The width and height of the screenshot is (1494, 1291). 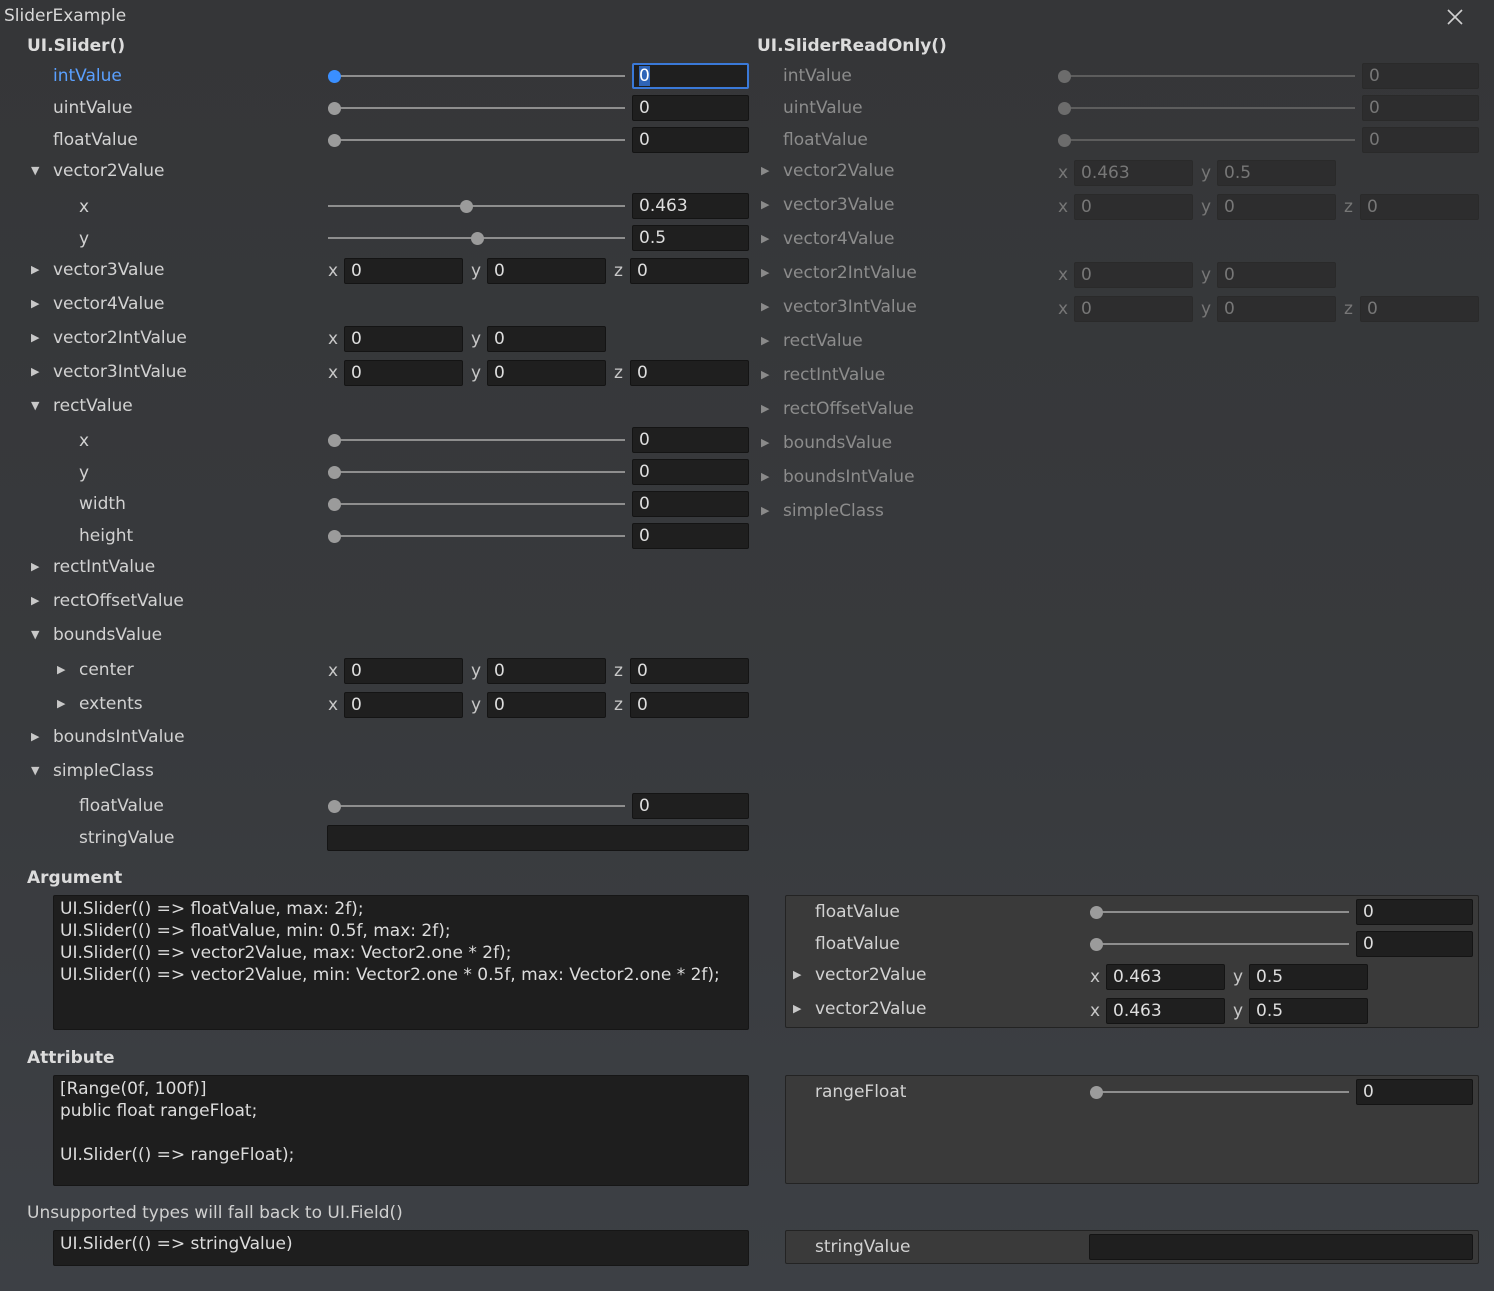 I want to click on vector3-int-value-collapsed-arrow-icon: ▶, so click(x=38, y=372).